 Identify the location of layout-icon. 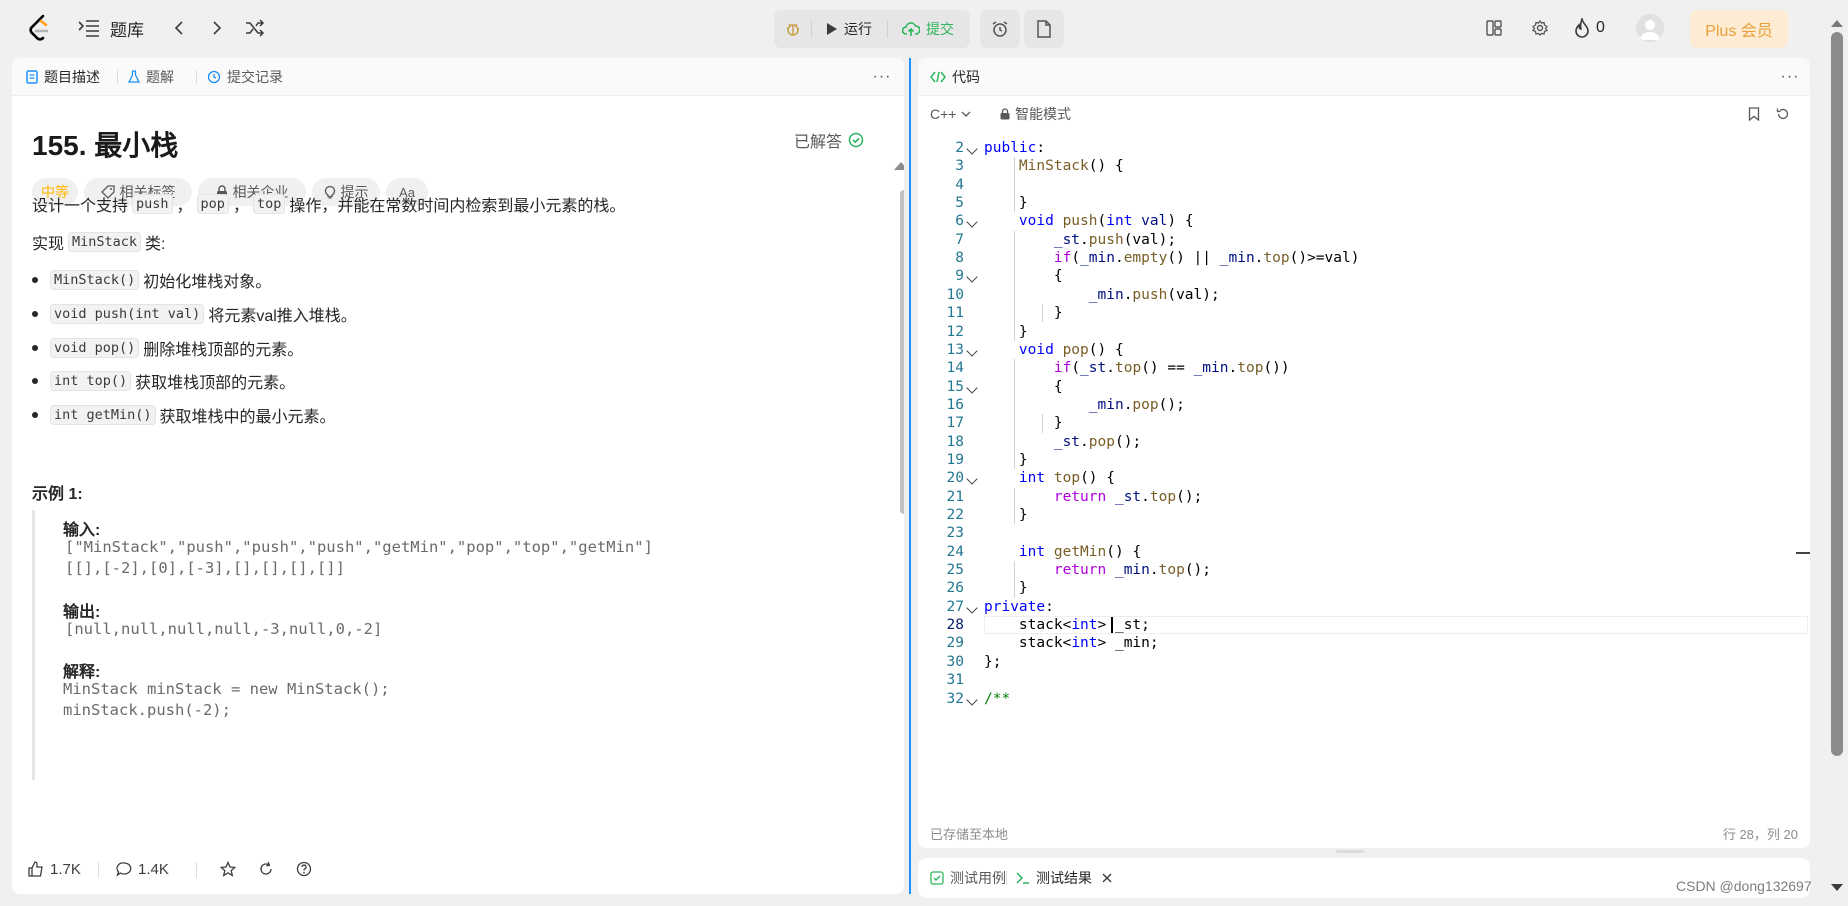
(1494, 28).